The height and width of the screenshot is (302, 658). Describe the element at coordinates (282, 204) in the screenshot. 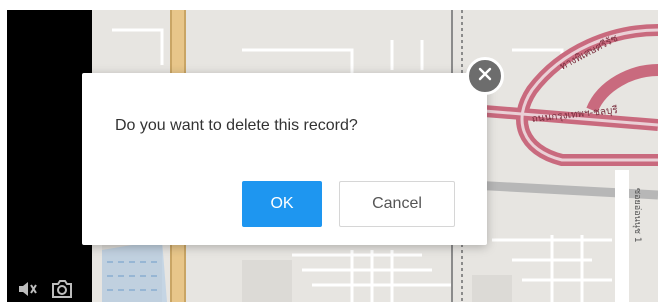

I see `ok-button: OK` at that location.